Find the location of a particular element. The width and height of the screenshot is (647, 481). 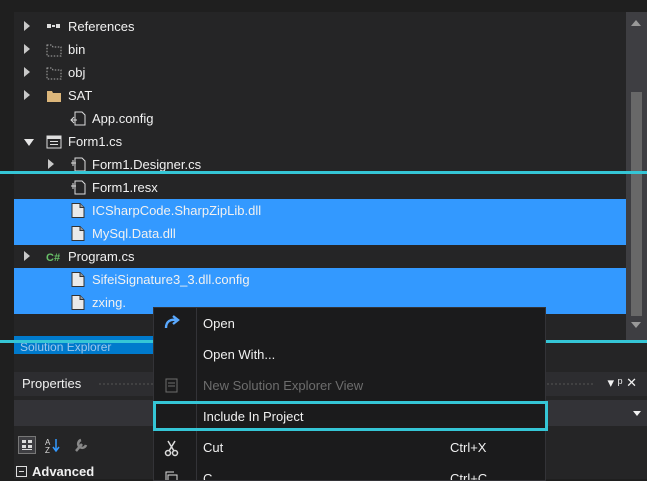

copy-icon is located at coordinates (172, 474).